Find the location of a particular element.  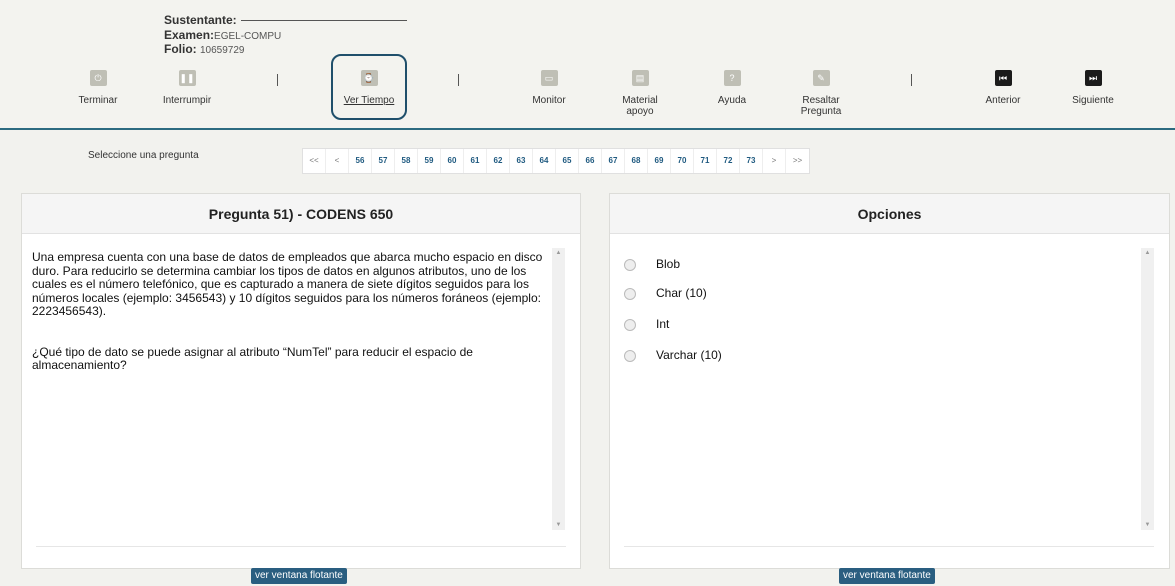

ayuda-label: Ayuda is located at coordinates (732, 100).